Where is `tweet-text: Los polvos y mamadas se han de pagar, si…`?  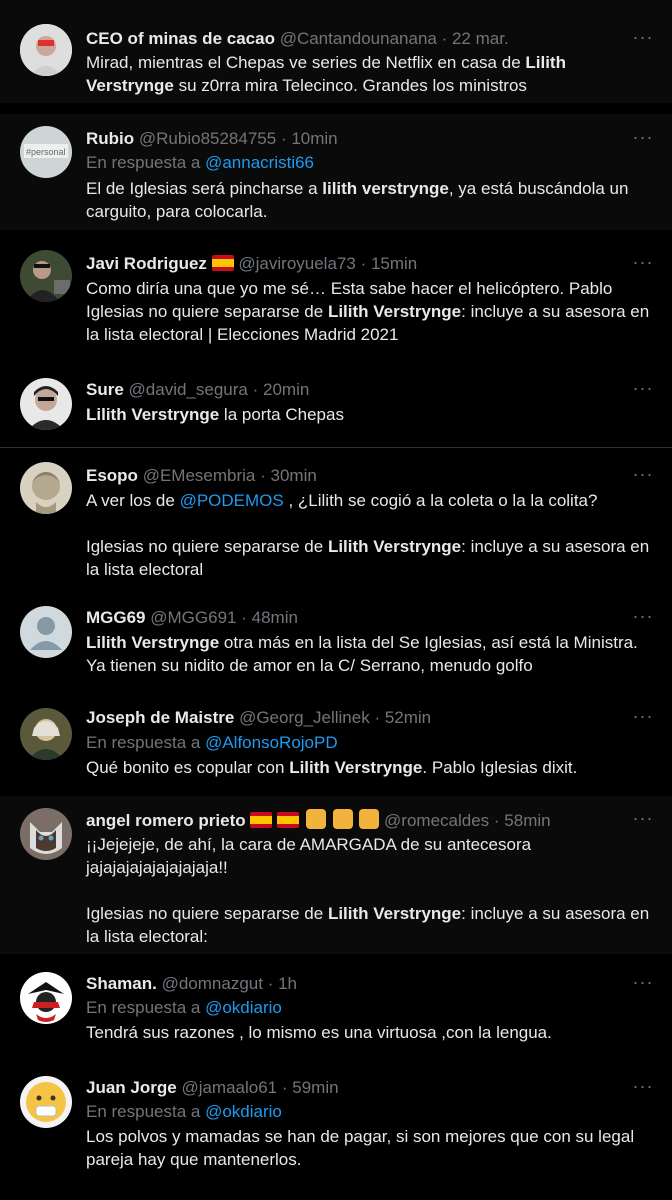
tweet-text: Los polvos y mamadas se han de pagar, si… is located at coordinates (369, 1148).